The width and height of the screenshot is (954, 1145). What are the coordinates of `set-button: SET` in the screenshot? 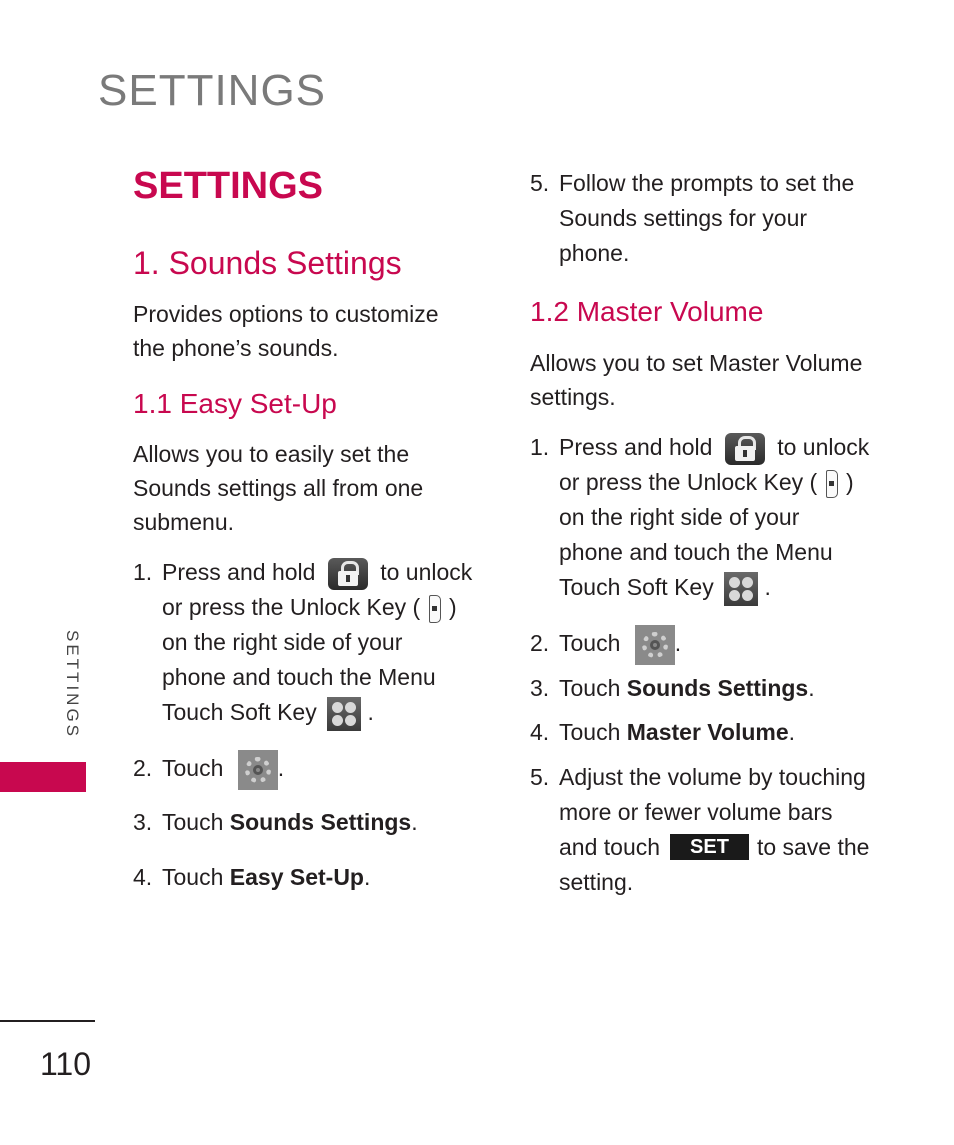 It's located at (709, 847).